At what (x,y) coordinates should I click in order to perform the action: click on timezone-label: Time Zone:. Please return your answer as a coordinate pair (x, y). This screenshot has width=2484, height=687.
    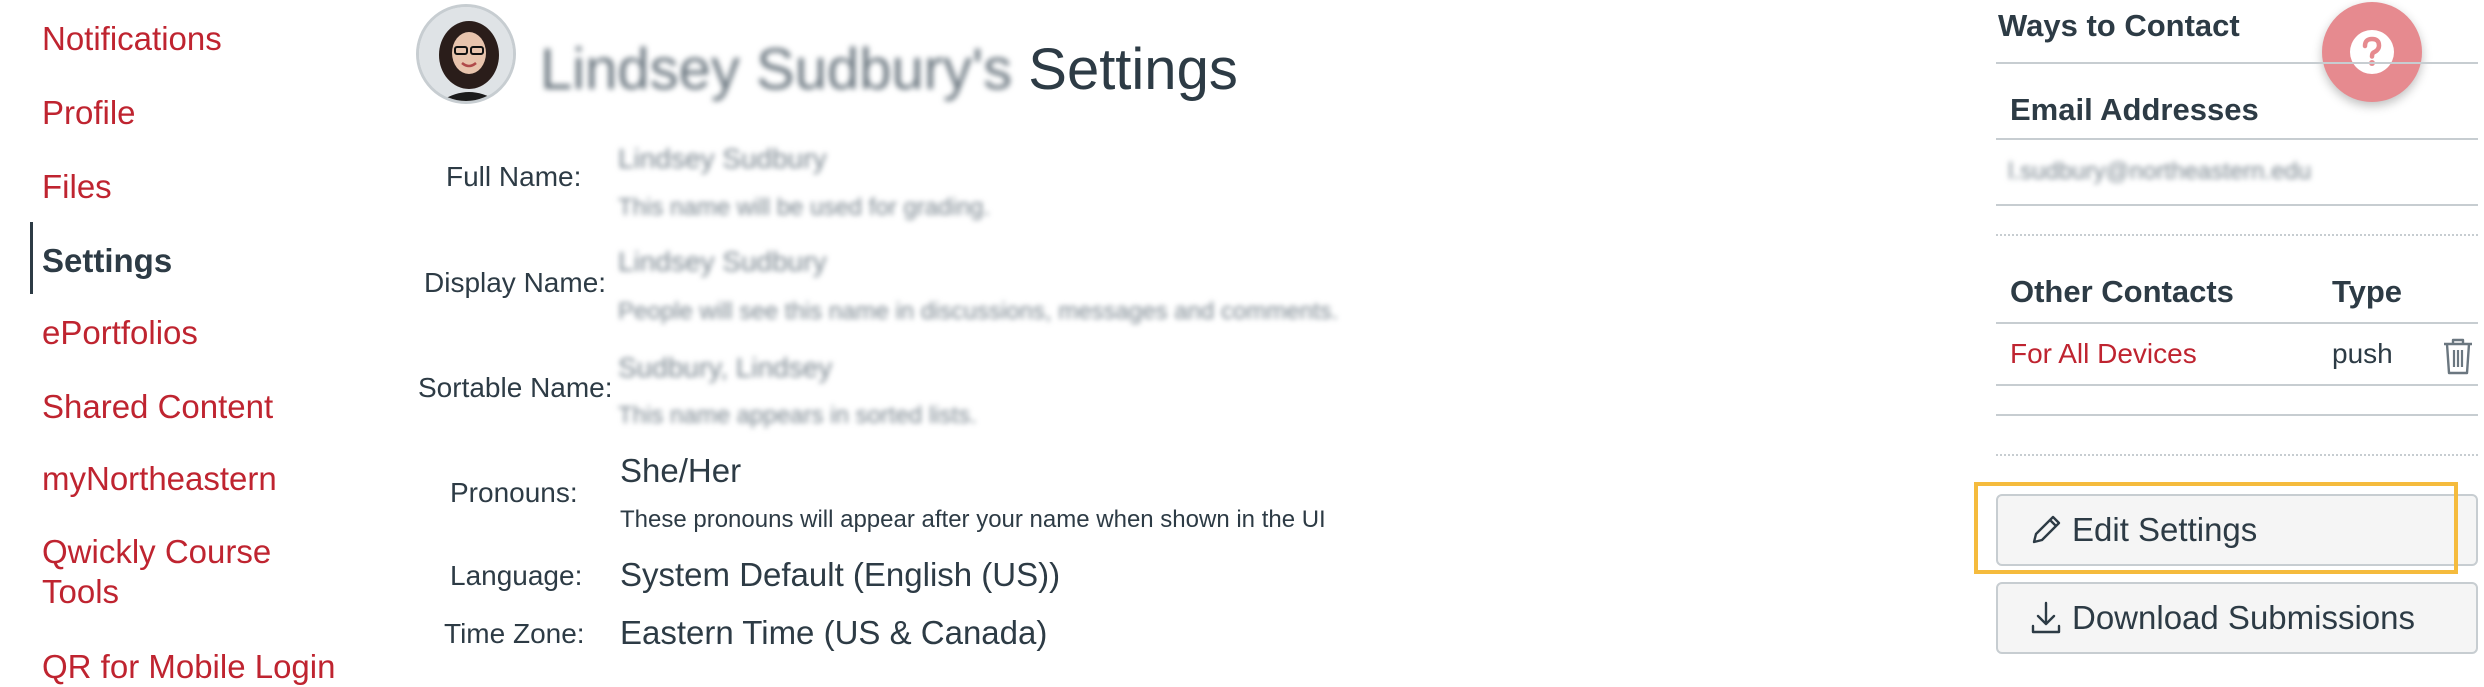
    Looking at the image, I should click on (514, 633).